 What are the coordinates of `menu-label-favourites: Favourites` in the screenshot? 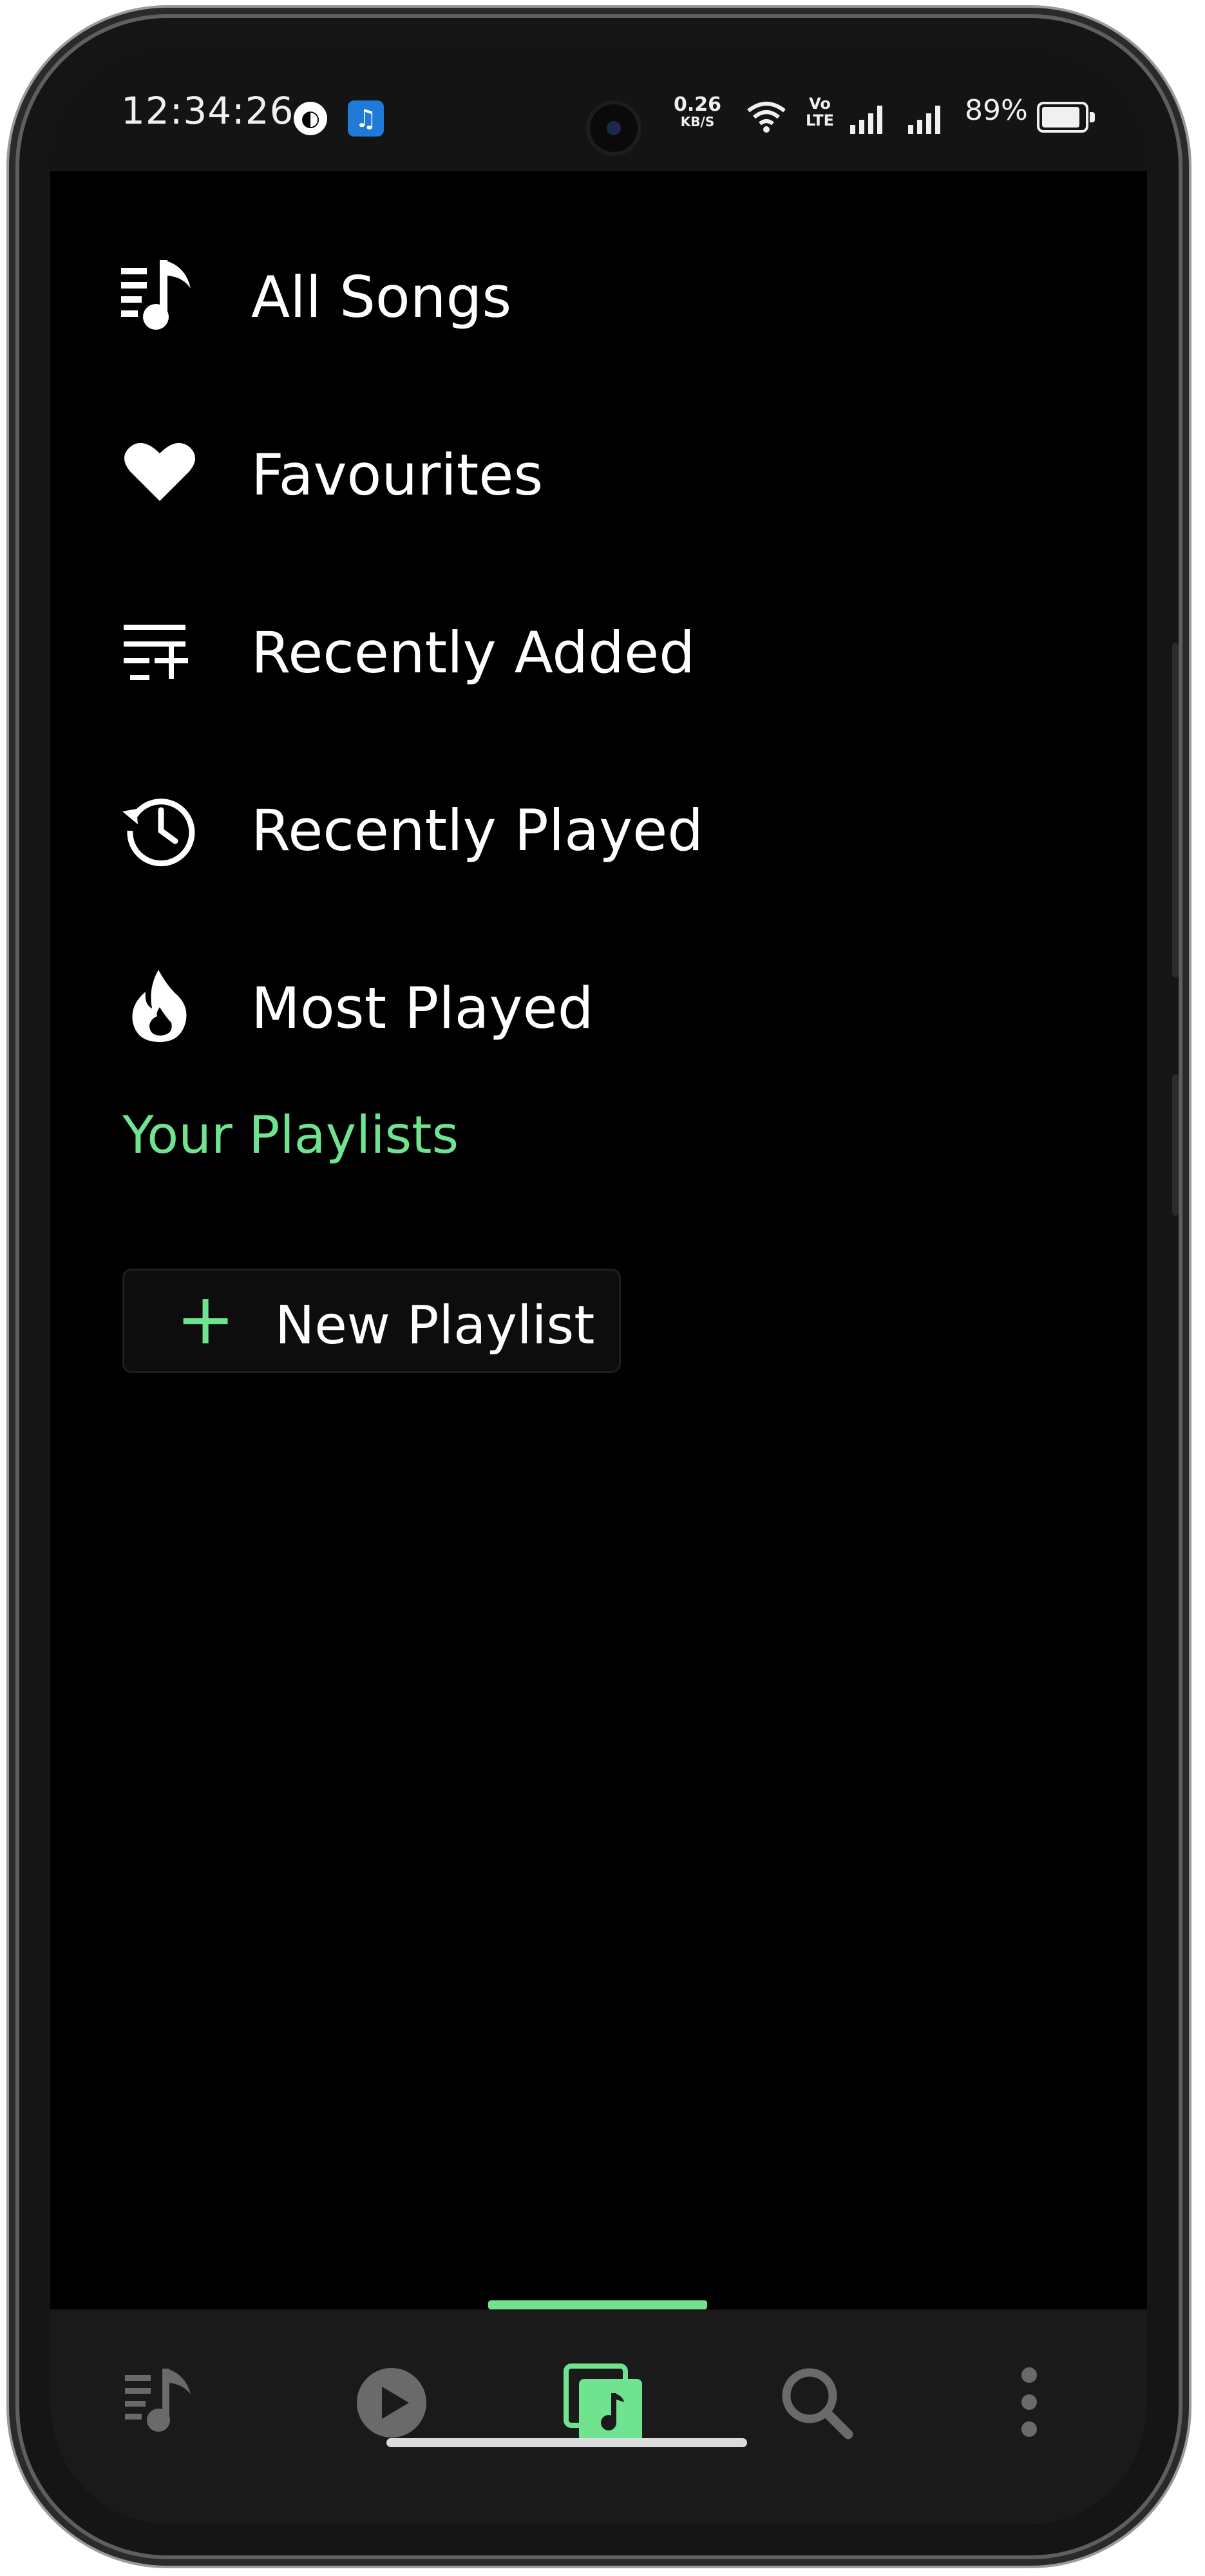 It's located at (397, 475).